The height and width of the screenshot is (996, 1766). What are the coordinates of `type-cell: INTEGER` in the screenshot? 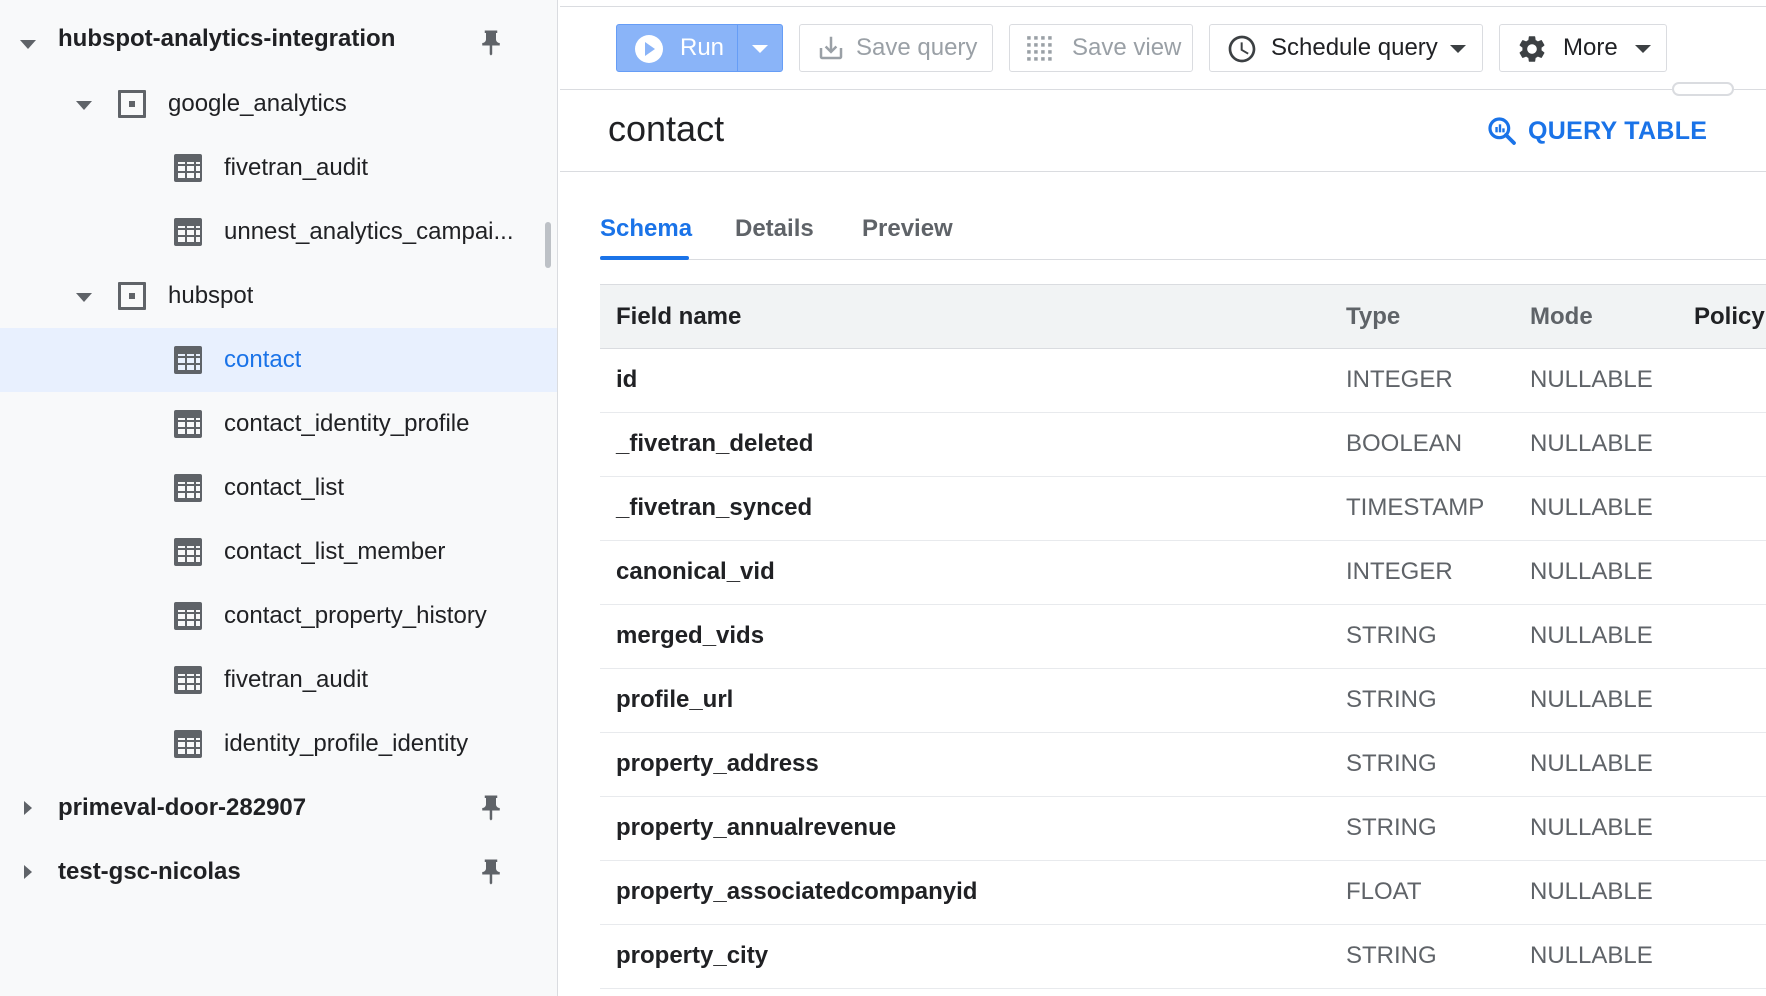 It's located at (1399, 379).